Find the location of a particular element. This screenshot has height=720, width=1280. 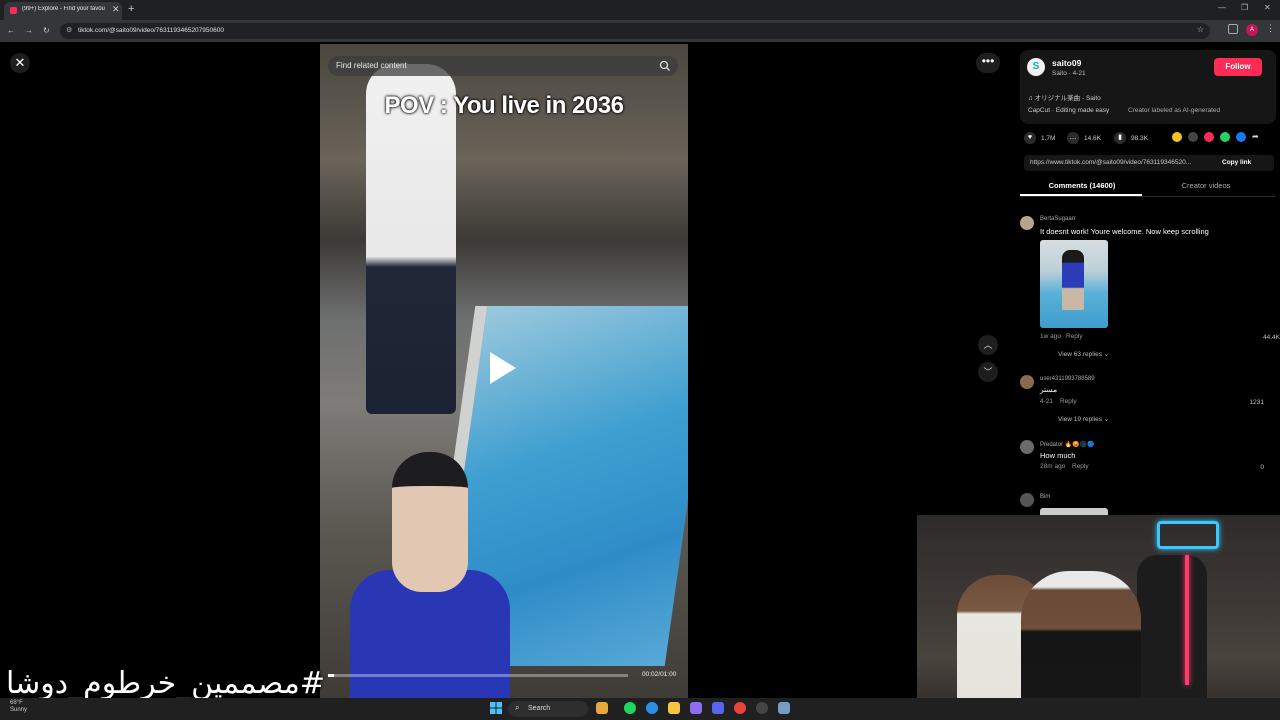

video-progress-fill is located at coordinates (331, 675).